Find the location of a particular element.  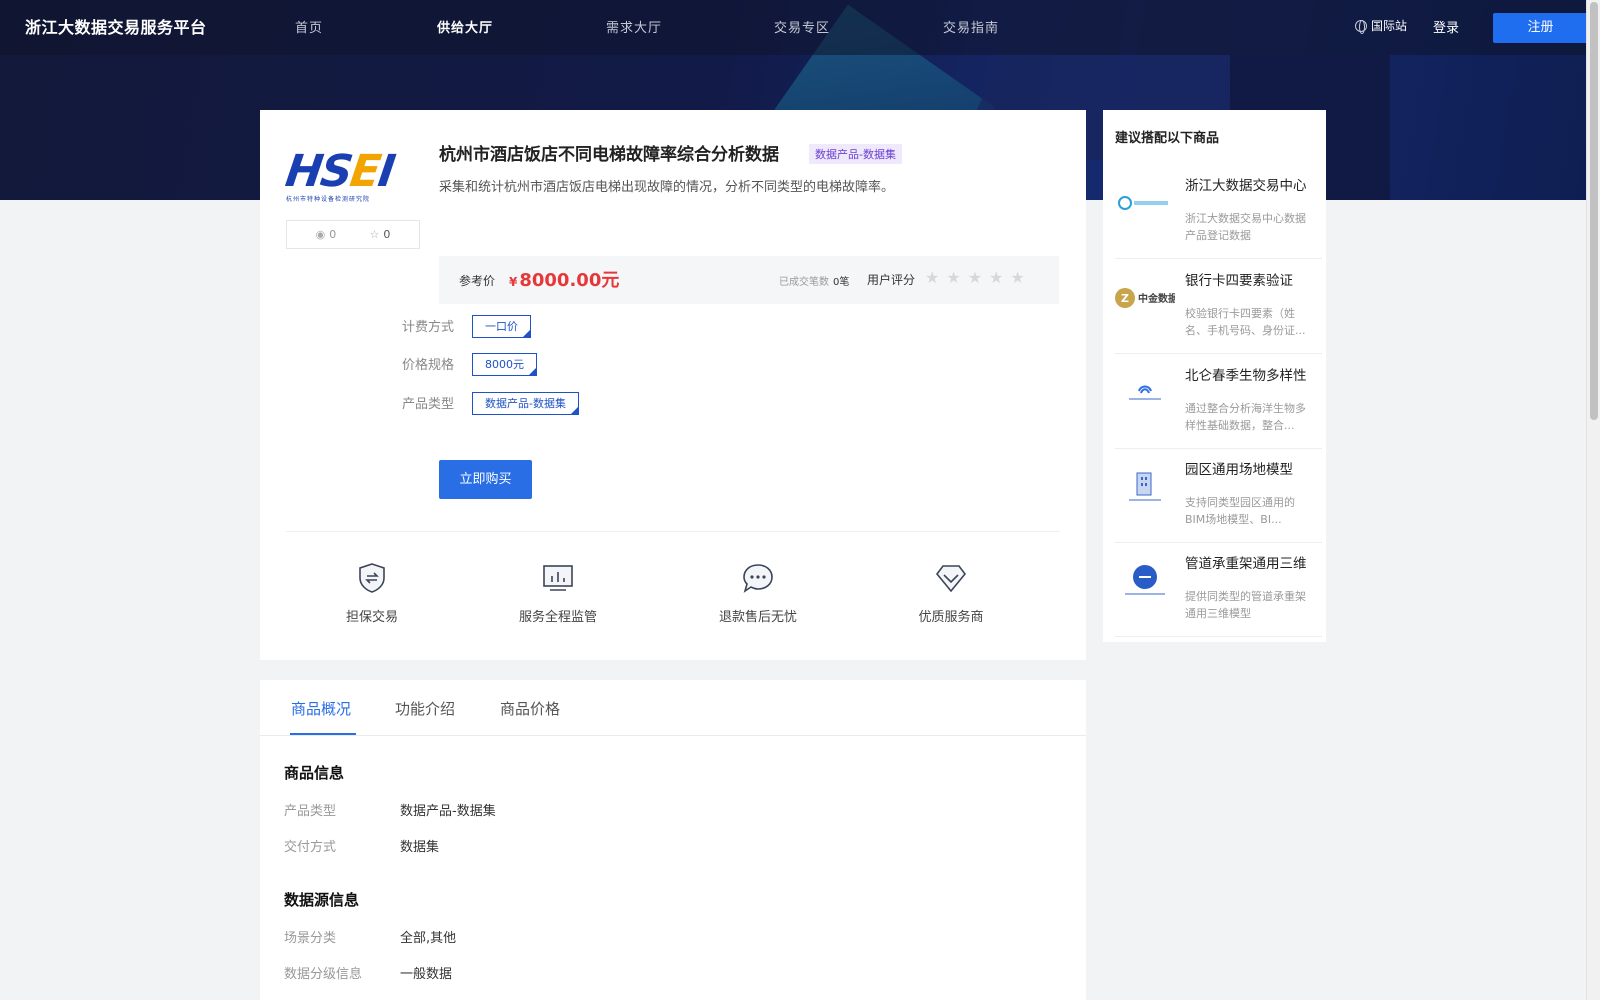

recommended-item-desc: 浙江大数据交易中心数据产品登记数据 is located at coordinates (1245, 227).